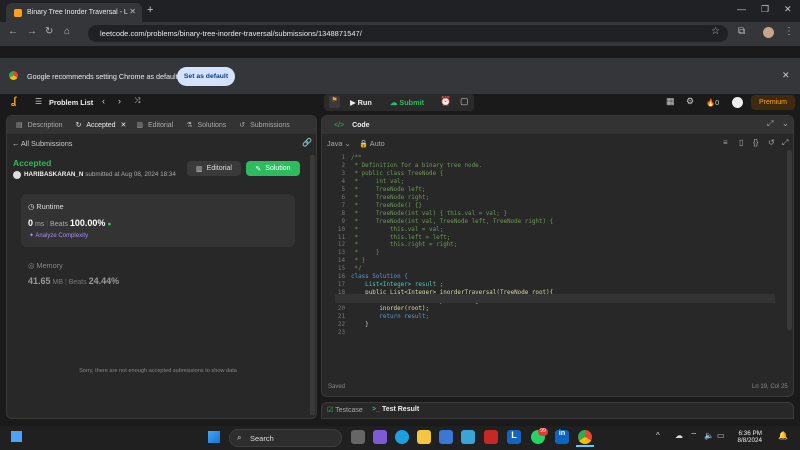 This screenshot has height=450, width=800. I want to click on code-line: 23, so click(552, 333).